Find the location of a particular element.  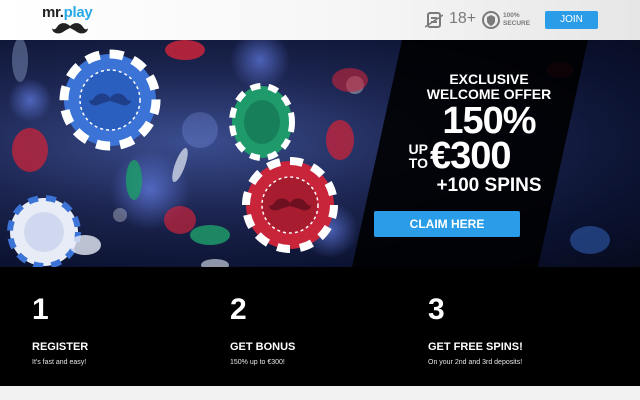

step-description: It's fast and easy! is located at coordinates (59, 362).